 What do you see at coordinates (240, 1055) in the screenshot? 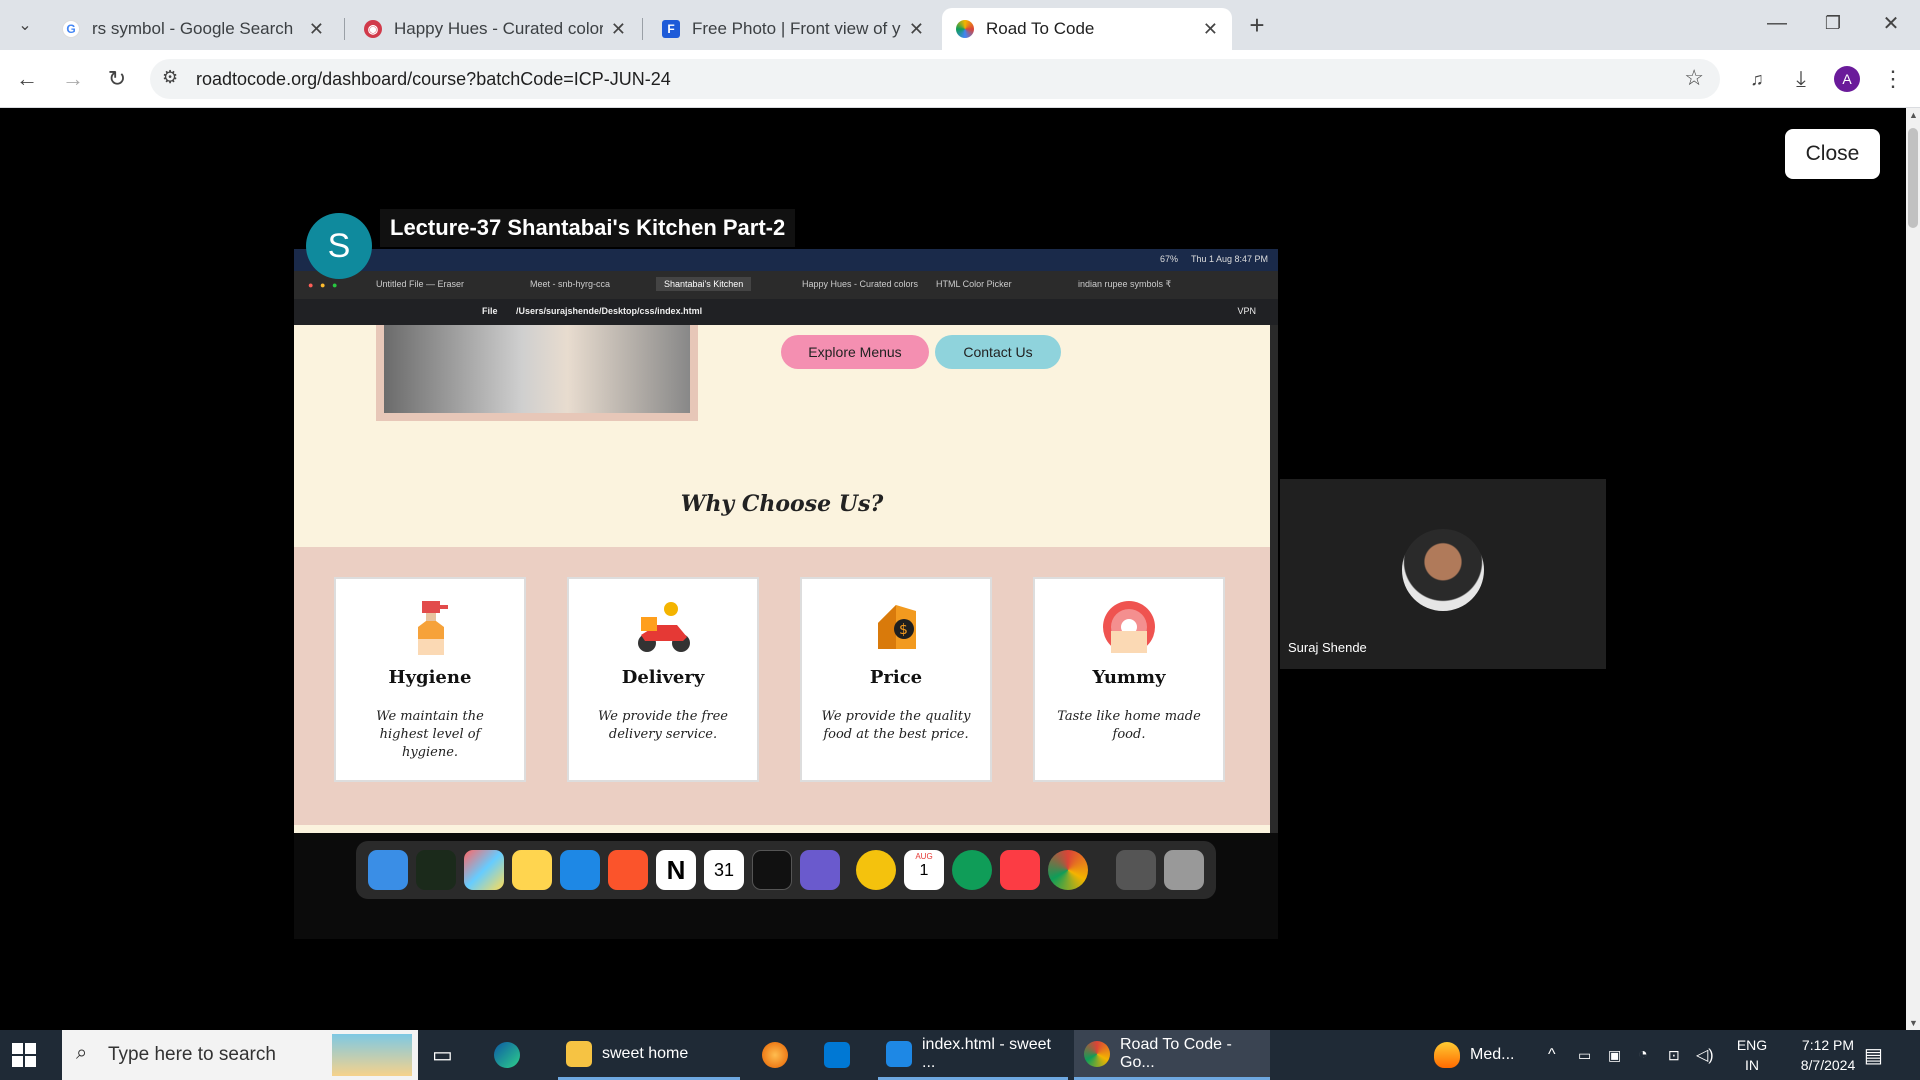
I see `taskbar-search-box: ⌕ Type here to search` at bounding box center [240, 1055].